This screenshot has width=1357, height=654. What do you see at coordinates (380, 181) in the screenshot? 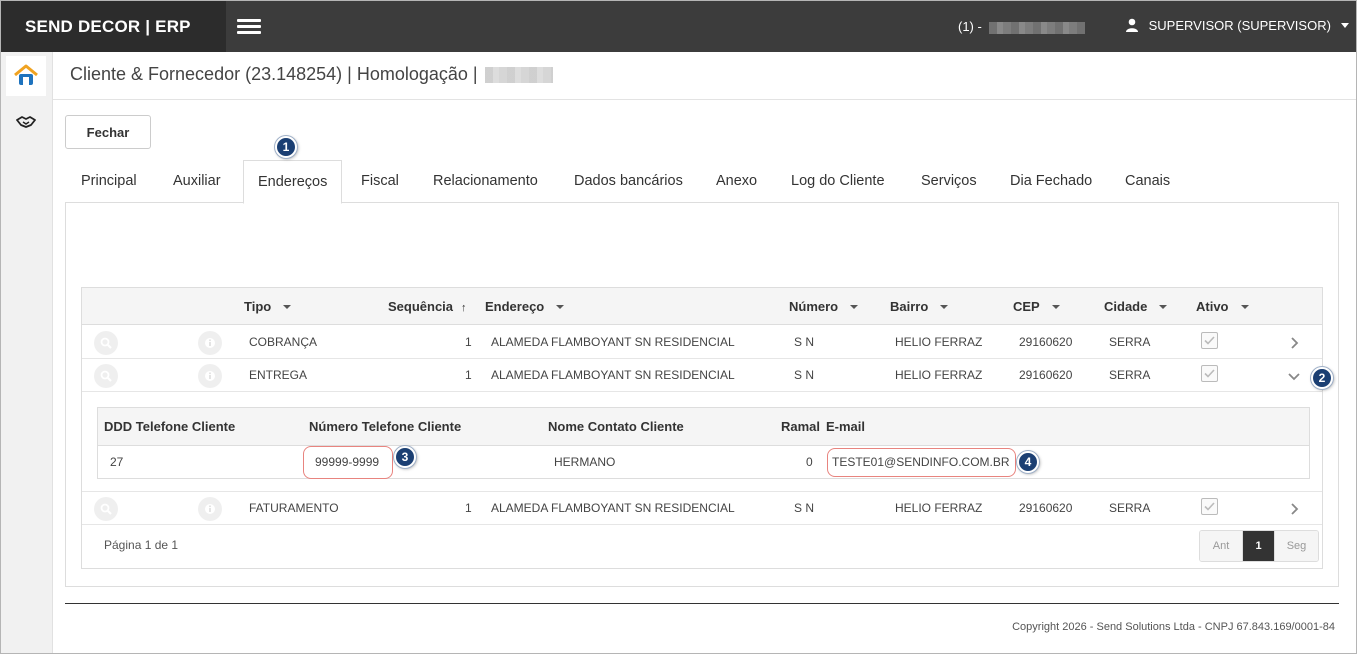
I see `tab-fiscal: Fiscal` at bounding box center [380, 181].